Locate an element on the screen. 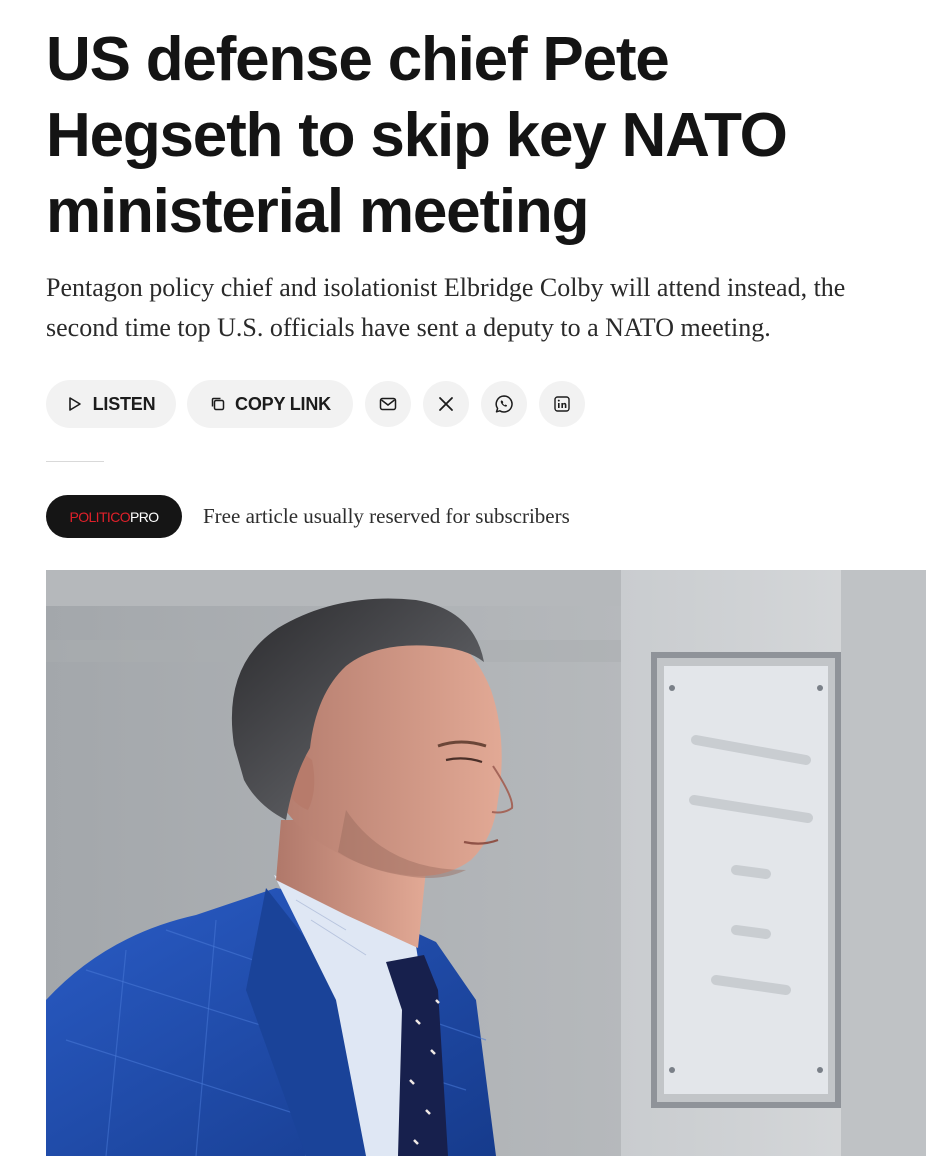 The image size is (938, 1158). section-divider is located at coordinates (75, 461).